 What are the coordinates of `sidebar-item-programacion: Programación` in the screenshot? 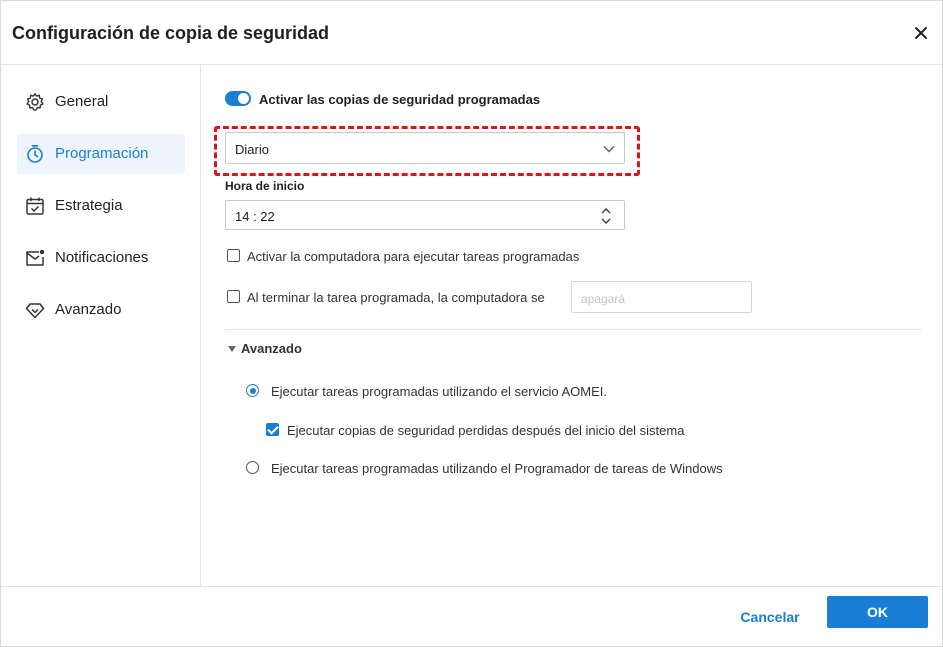 It's located at (101, 154).